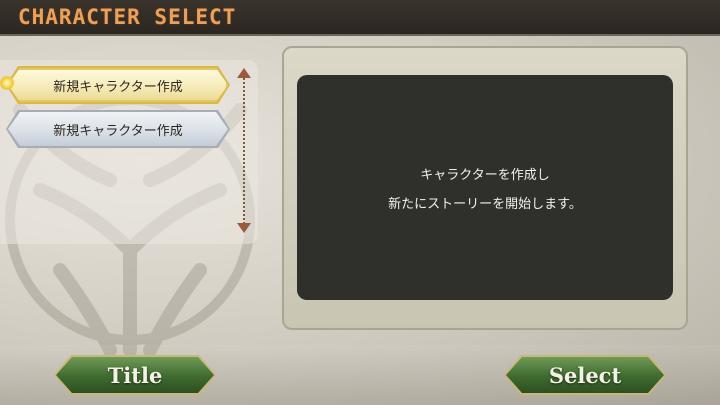 This screenshot has height=405, width=720. What do you see at coordinates (118, 85) in the screenshot?
I see `character-slot-1: 新規キャラクター作成` at bounding box center [118, 85].